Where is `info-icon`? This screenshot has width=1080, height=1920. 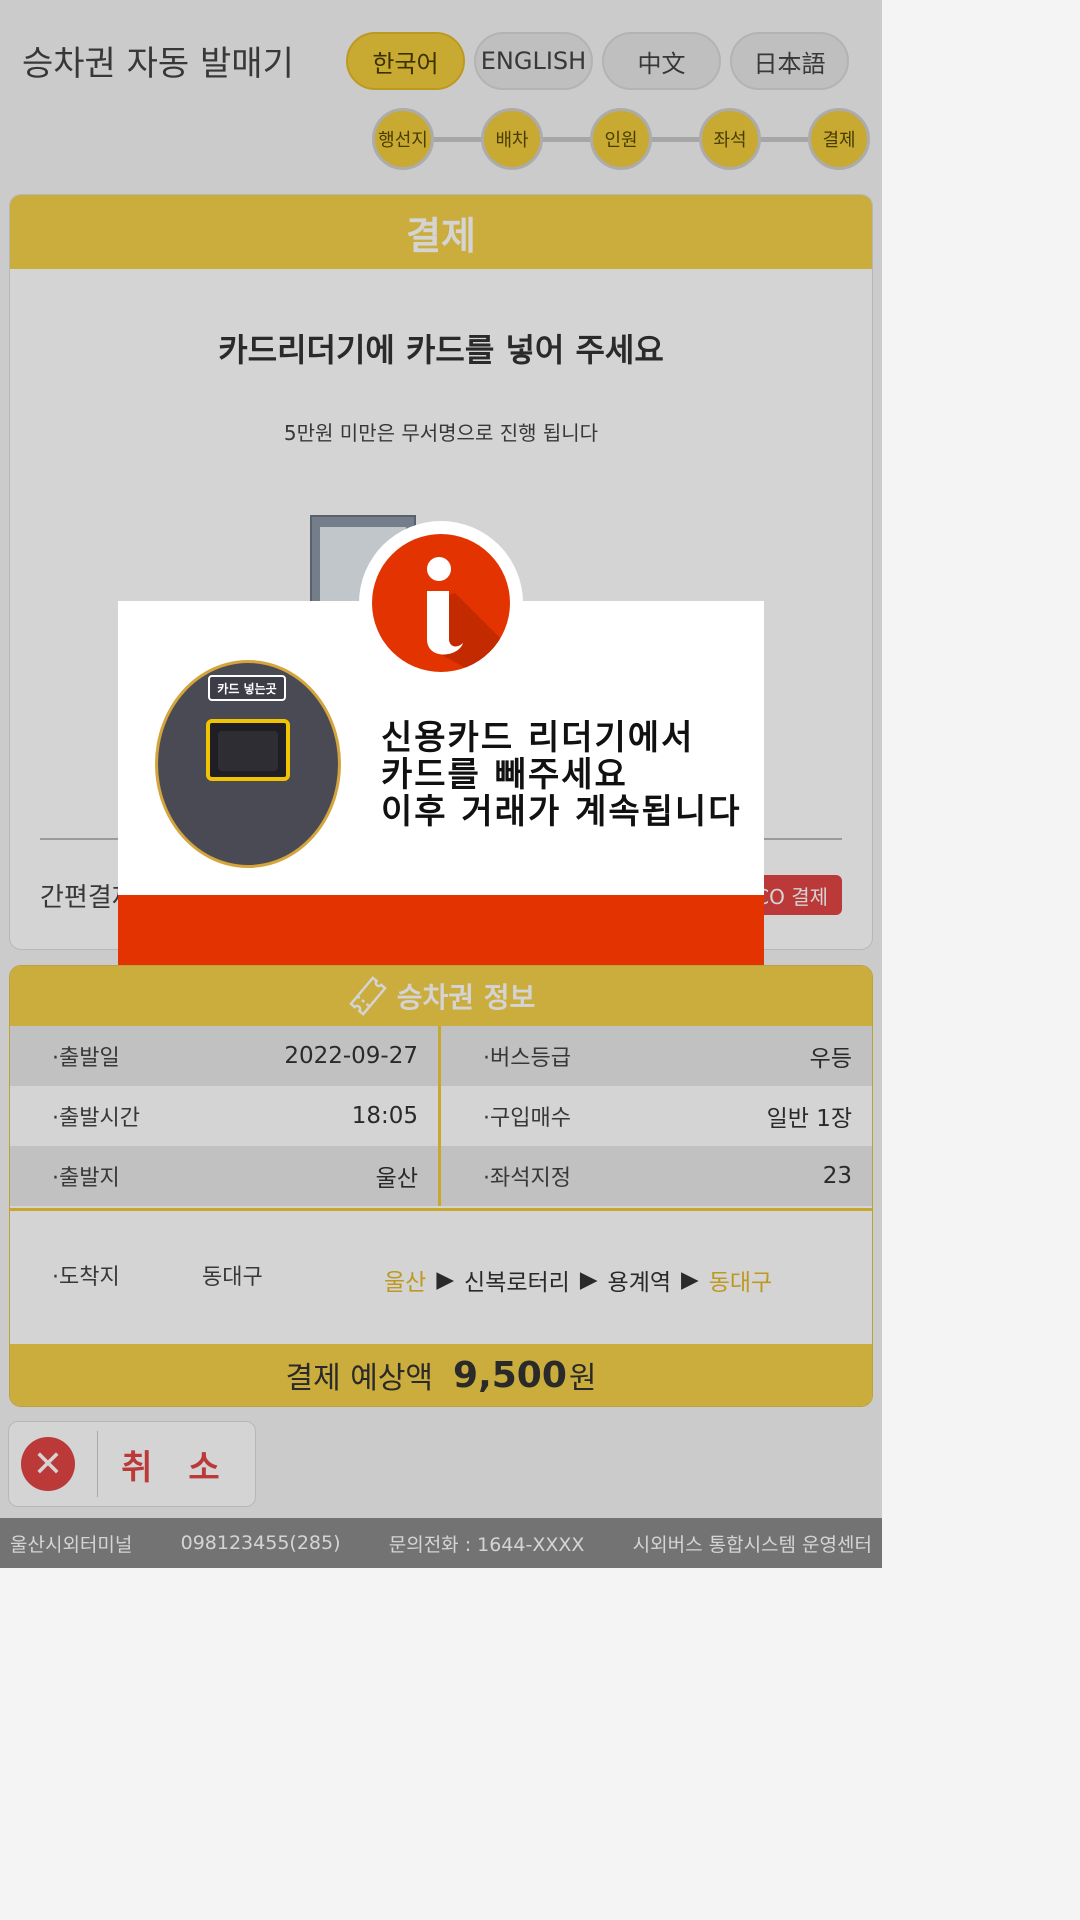
info-icon is located at coordinates (441, 603).